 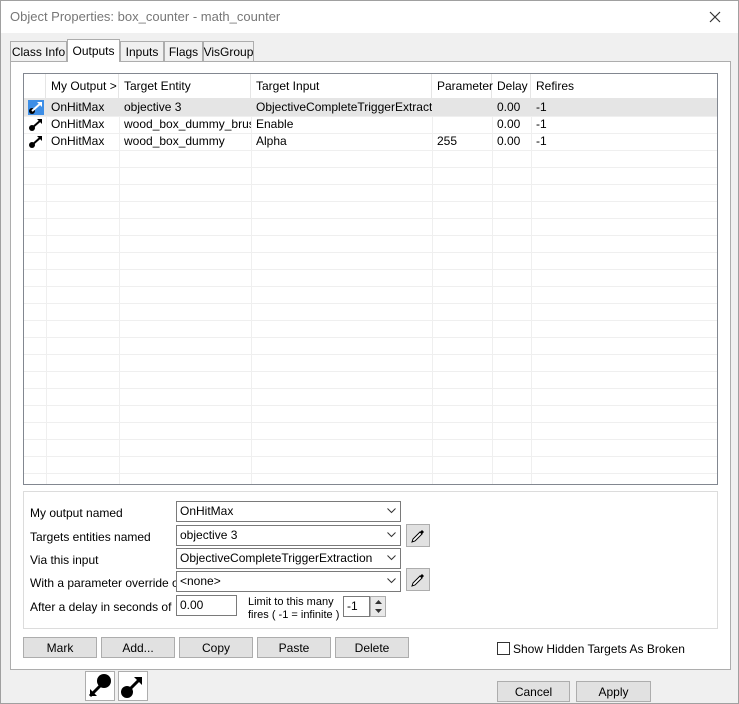 I want to click on show-hidden-checkbox, so click(x=503, y=648).